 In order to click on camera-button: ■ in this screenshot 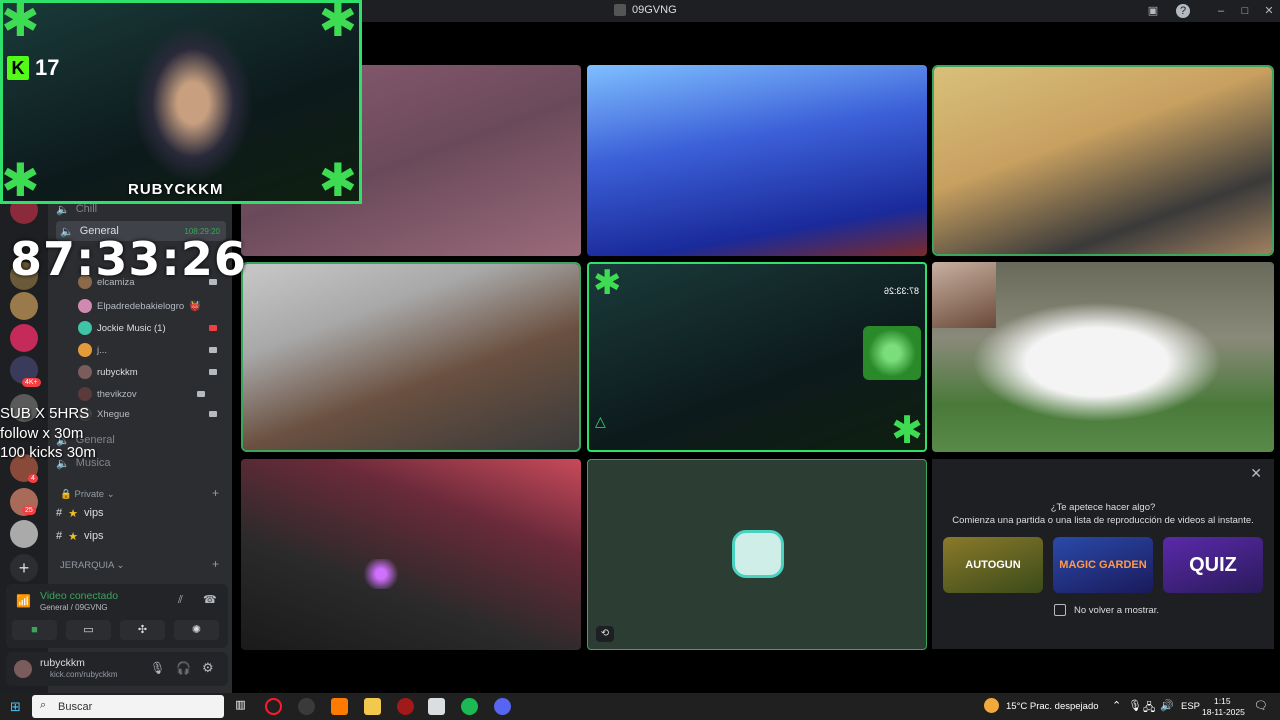, I will do `click(34, 630)`.